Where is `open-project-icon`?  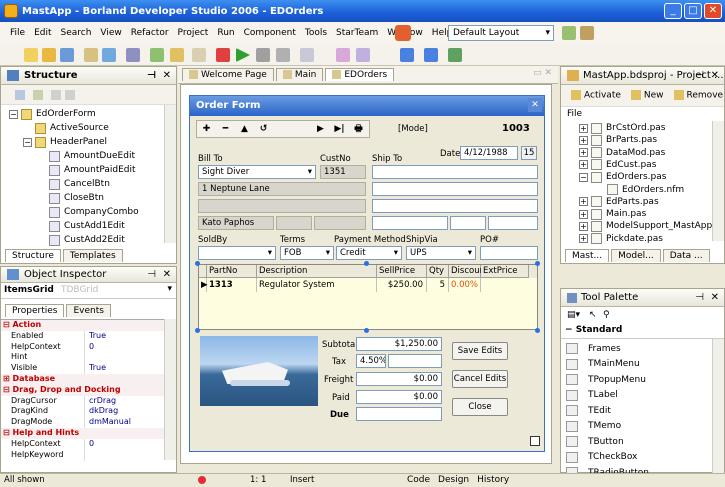
open-project-icon is located at coordinates (91, 55).